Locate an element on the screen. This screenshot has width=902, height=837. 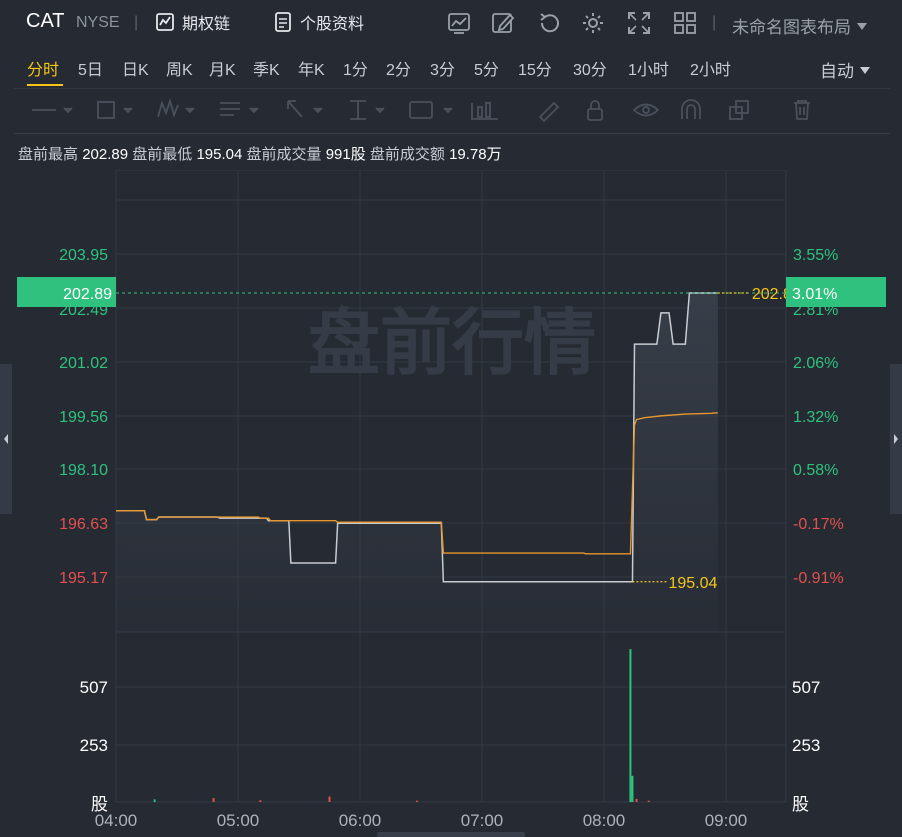
period-tab: 周K is located at coordinates (179, 68).